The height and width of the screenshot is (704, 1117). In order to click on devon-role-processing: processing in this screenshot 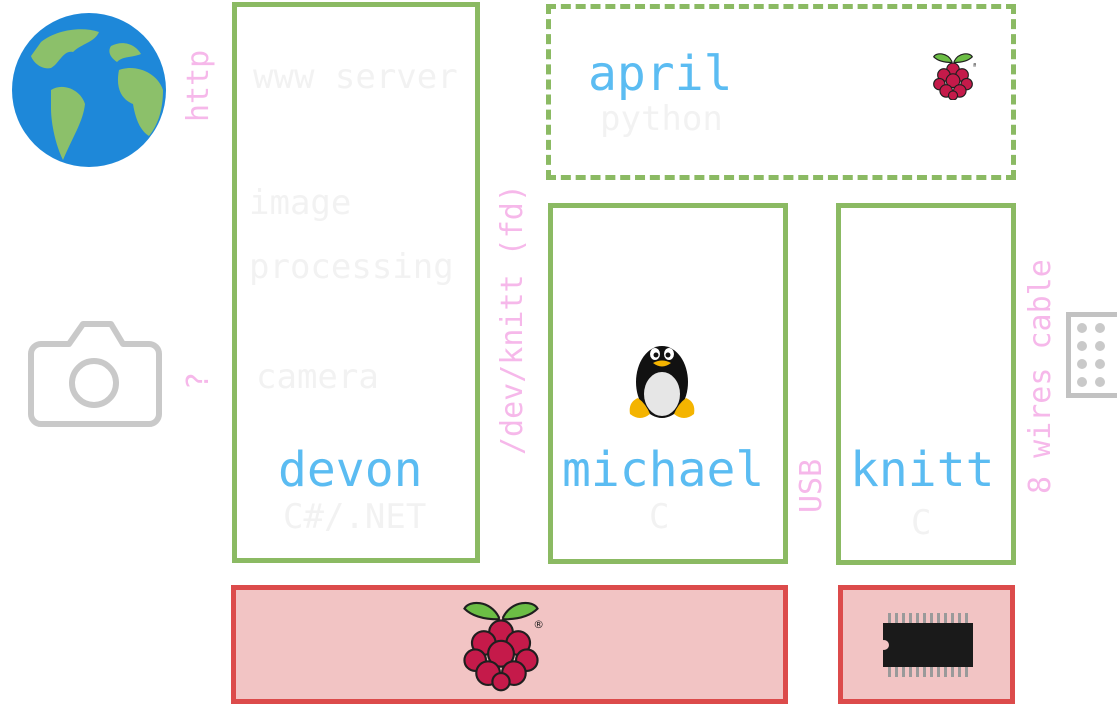, I will do `click(351, 267)`.